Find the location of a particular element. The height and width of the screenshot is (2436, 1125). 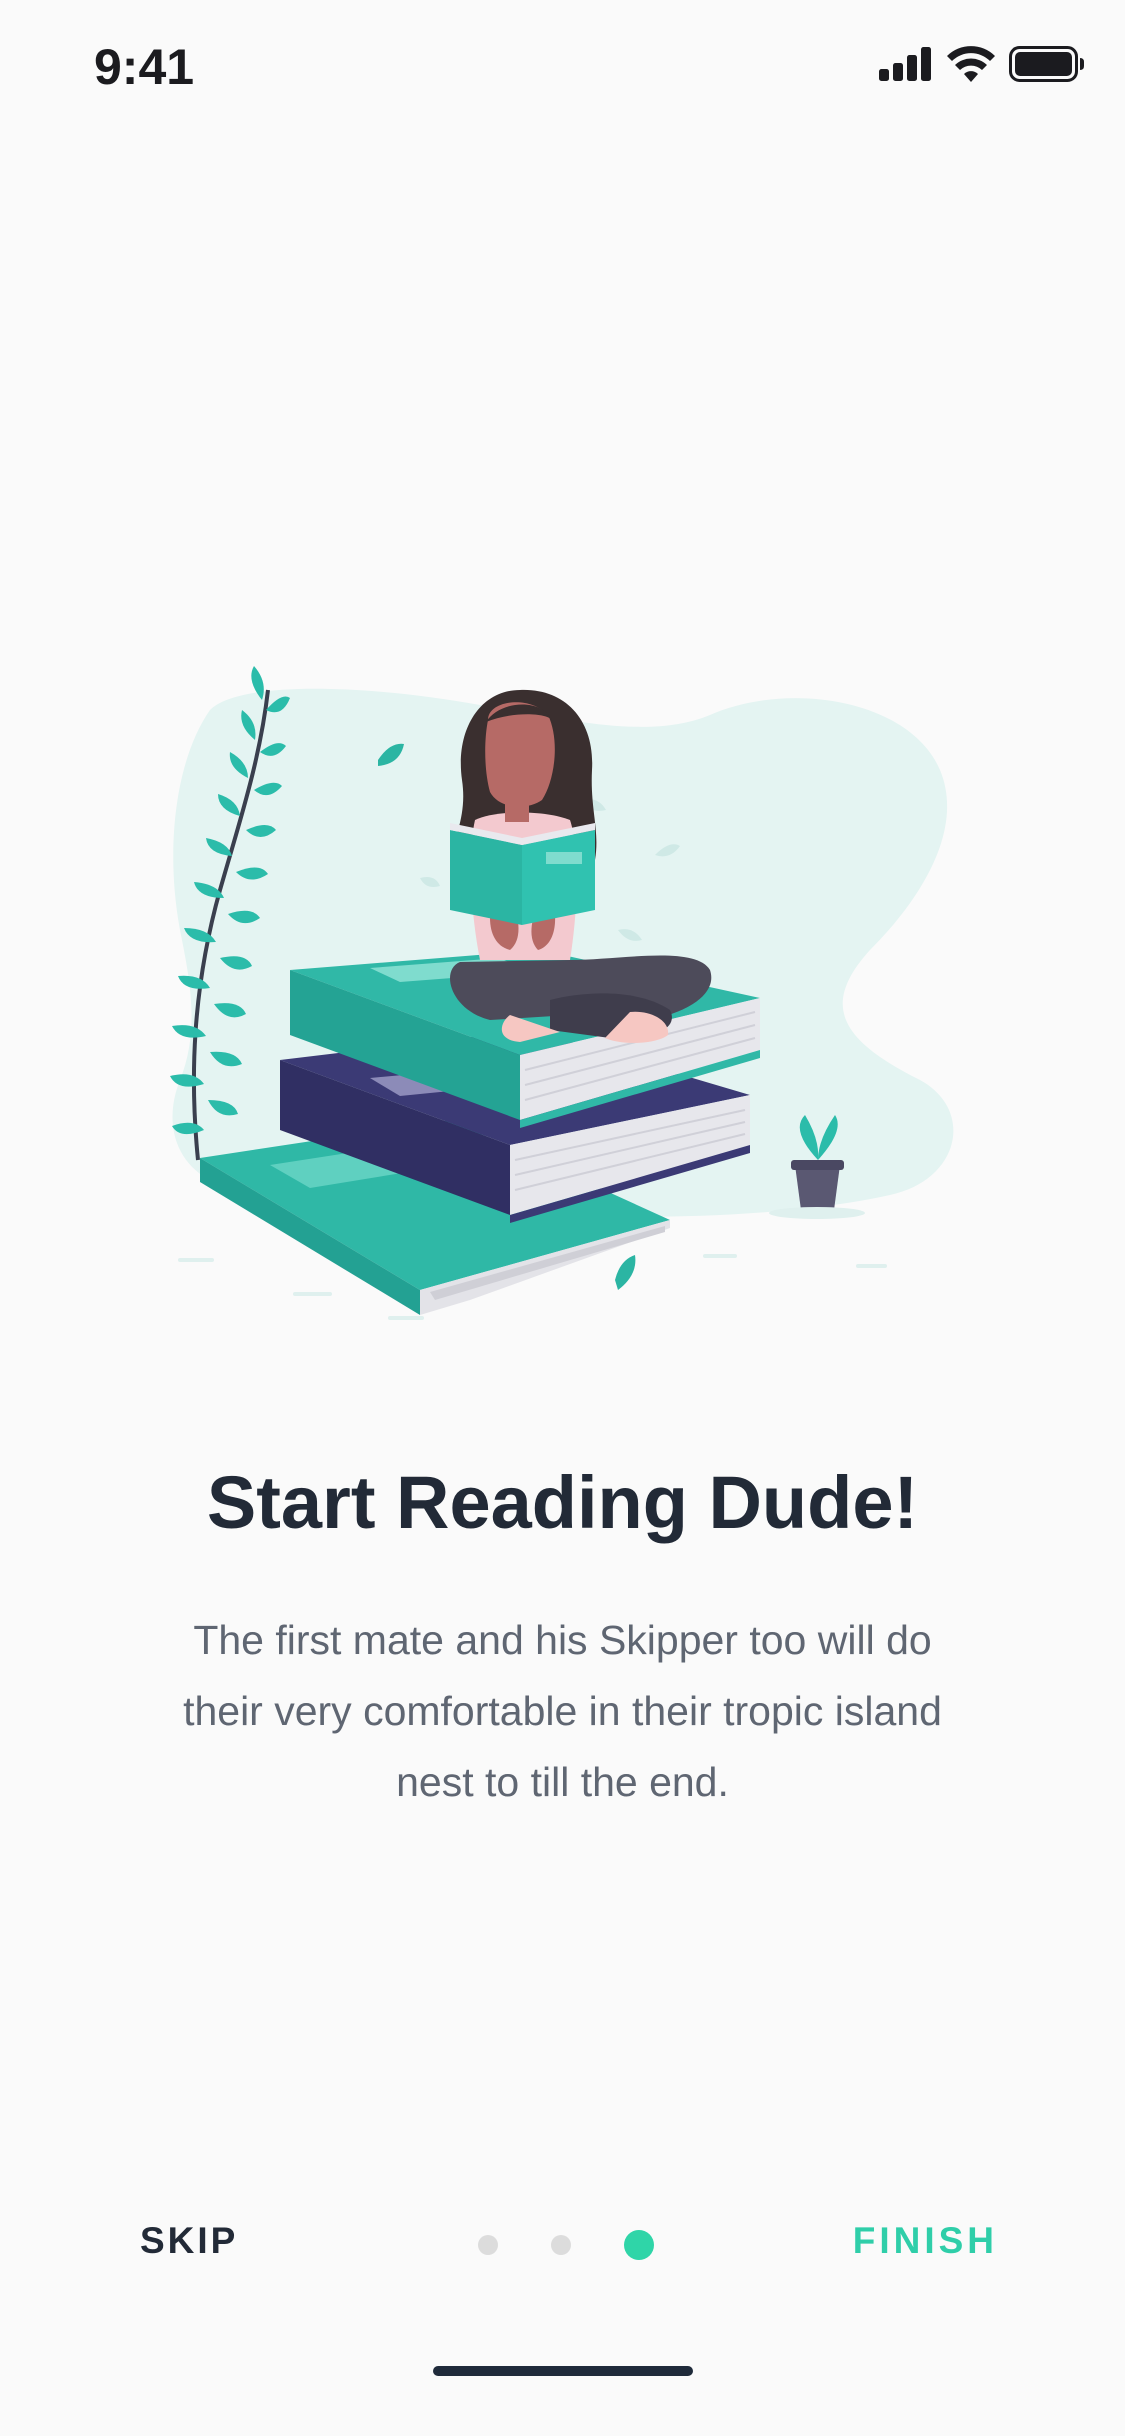

finish-button: FINISH is located at coordinates (925, 2241).